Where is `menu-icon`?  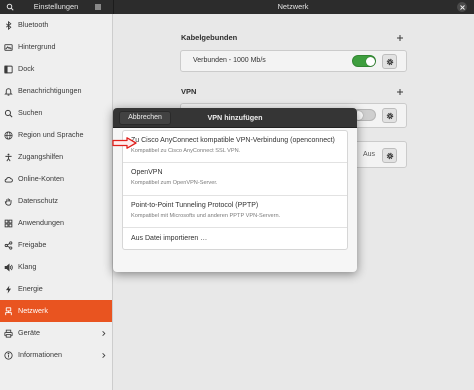
menu-icon is located at coordinates (98, 7).